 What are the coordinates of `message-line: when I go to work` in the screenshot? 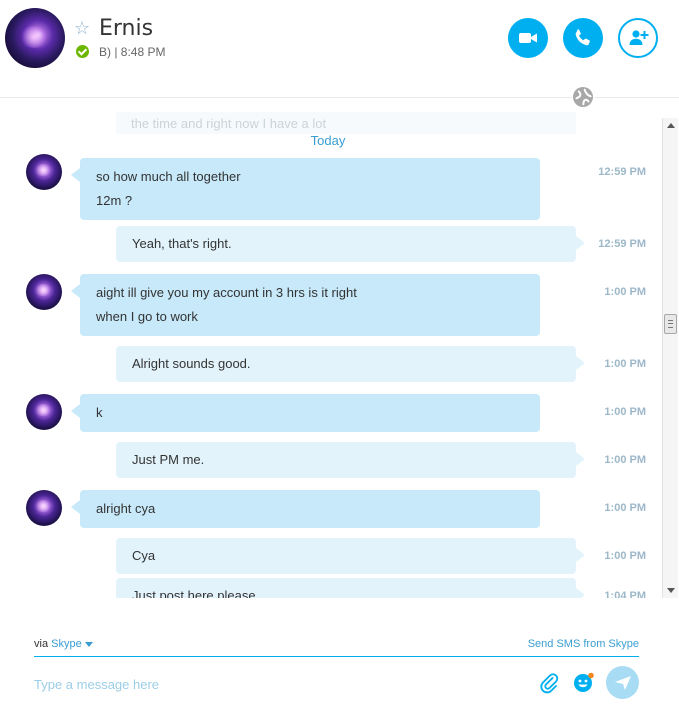 It's located at (147, 316).